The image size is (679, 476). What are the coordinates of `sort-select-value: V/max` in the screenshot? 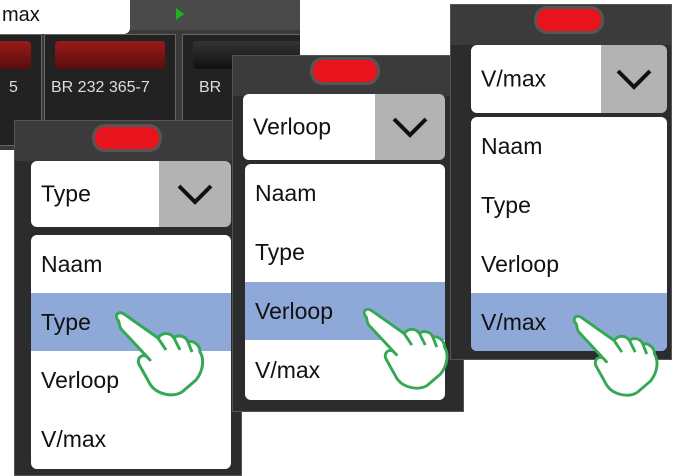 It's located at (514, 78).